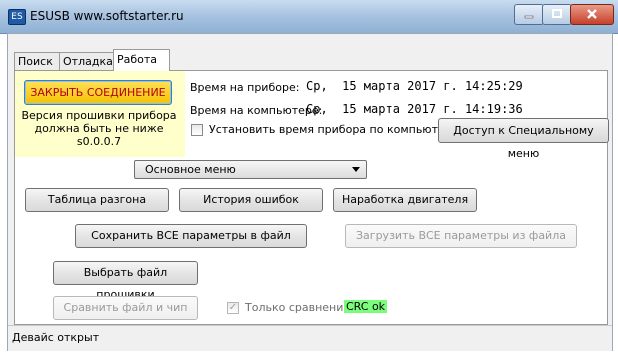  I want to click on chevron-down-icon, so click(356, 169).